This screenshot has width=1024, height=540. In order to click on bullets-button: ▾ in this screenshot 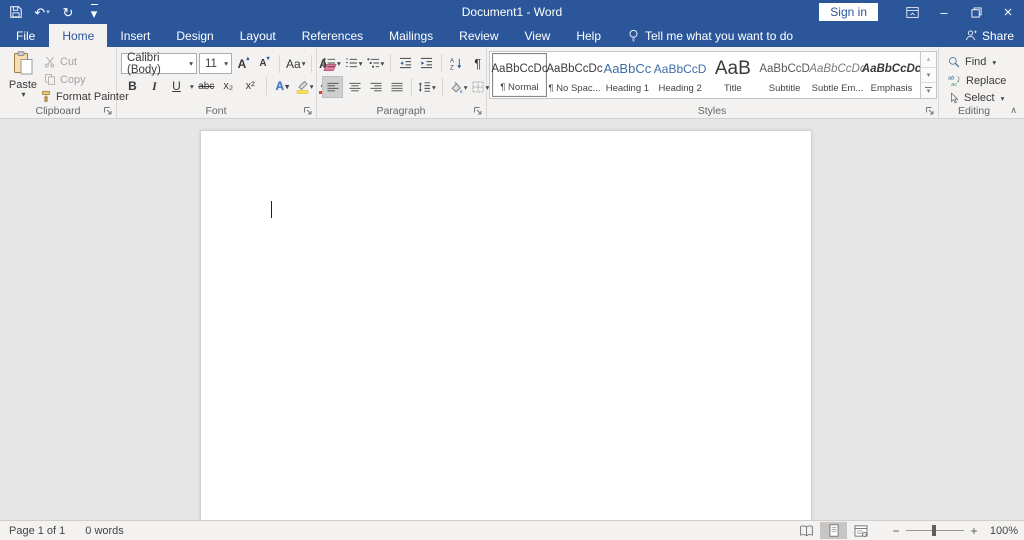, I will do `click(332, 63)`.